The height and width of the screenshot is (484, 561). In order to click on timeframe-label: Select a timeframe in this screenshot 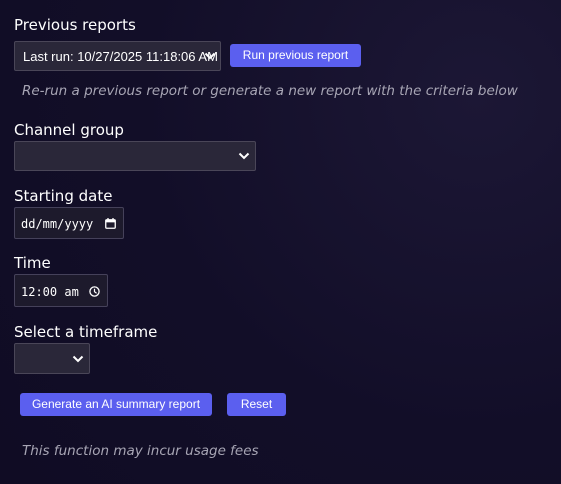, I will do `click(86, 332)`.